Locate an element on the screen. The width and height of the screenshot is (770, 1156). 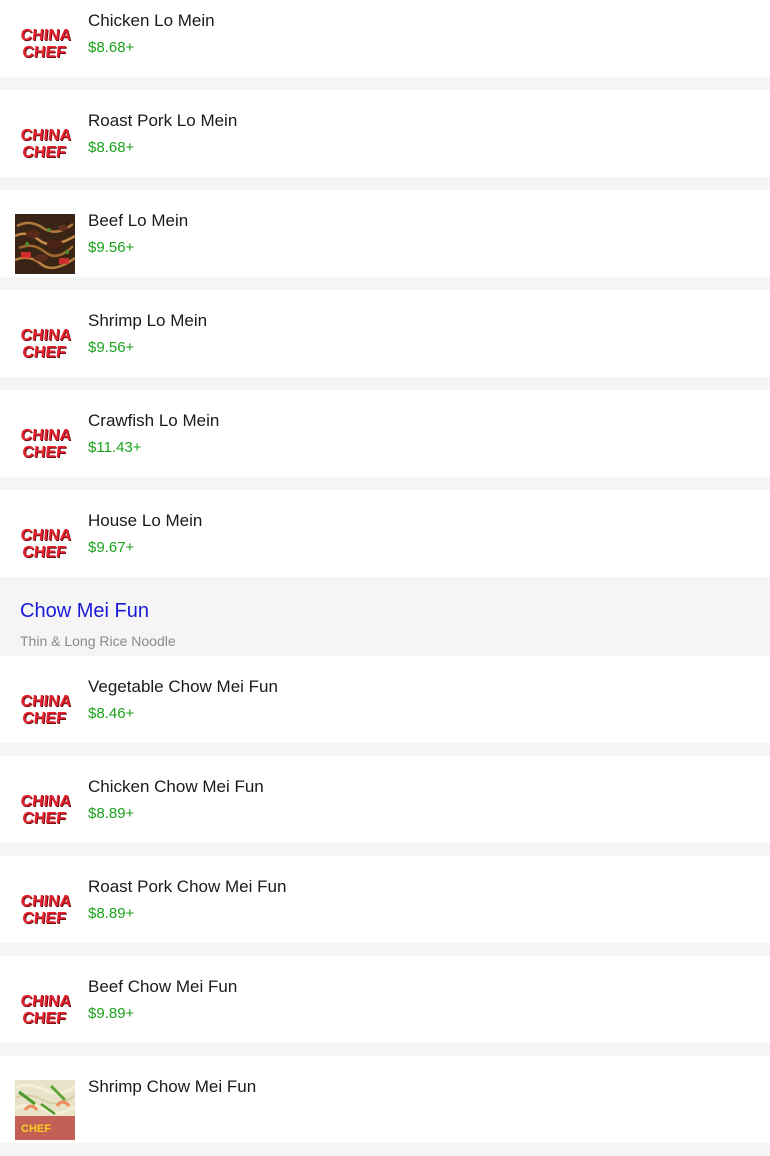
item-price: $9.67+ is located at coordinates (111, 547).